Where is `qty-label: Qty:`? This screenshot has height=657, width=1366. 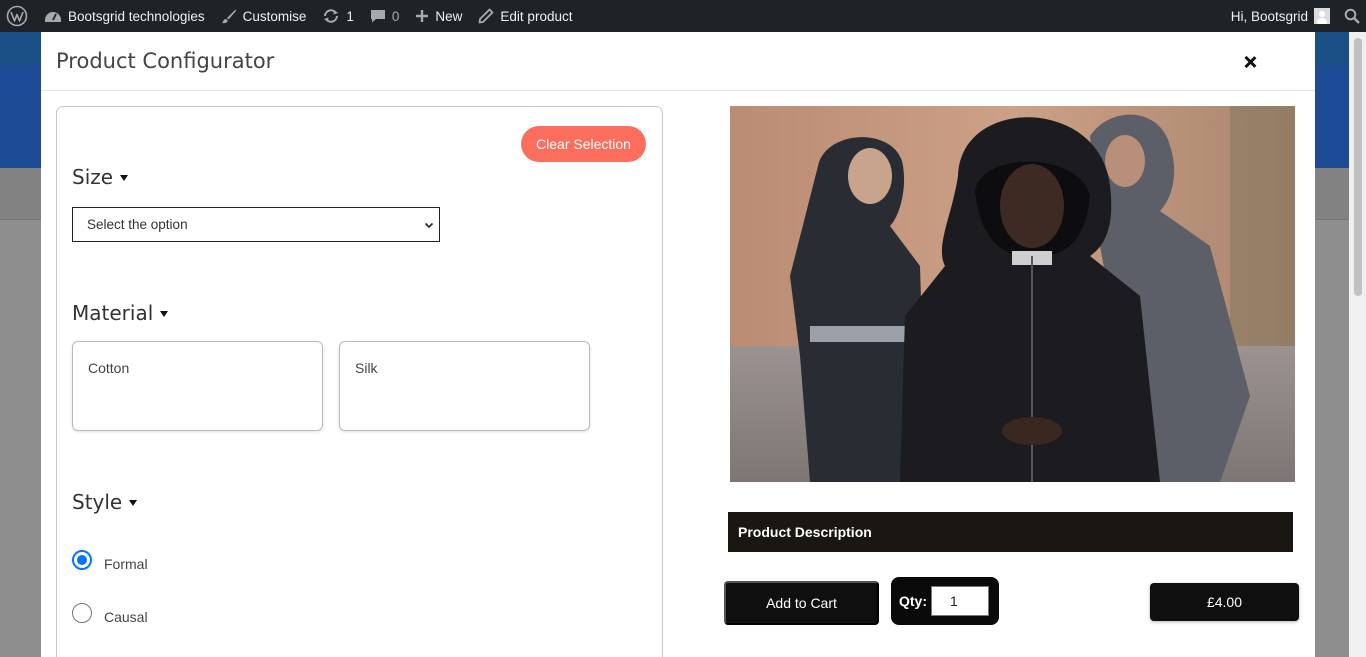
qty-label: Qty: is located at coordinates (913, 601).